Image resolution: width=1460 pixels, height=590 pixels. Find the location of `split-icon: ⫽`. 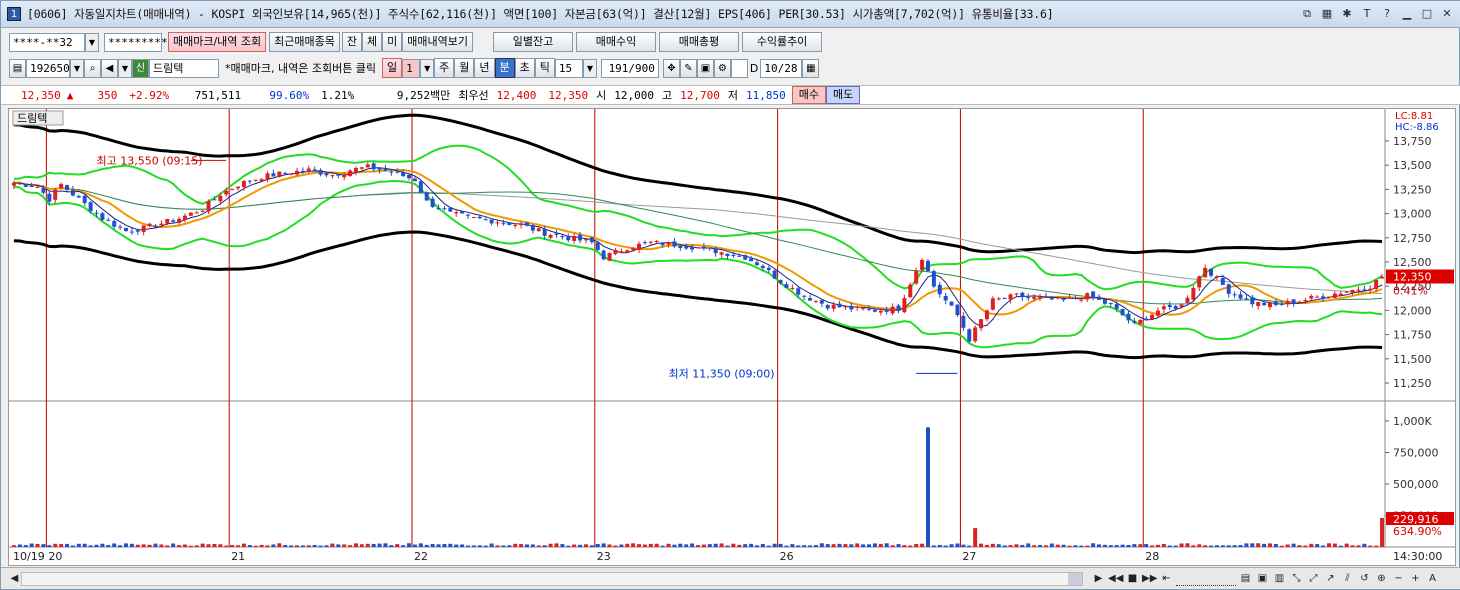

split-icon: ⫽ is located at coordinates (1347, 578).